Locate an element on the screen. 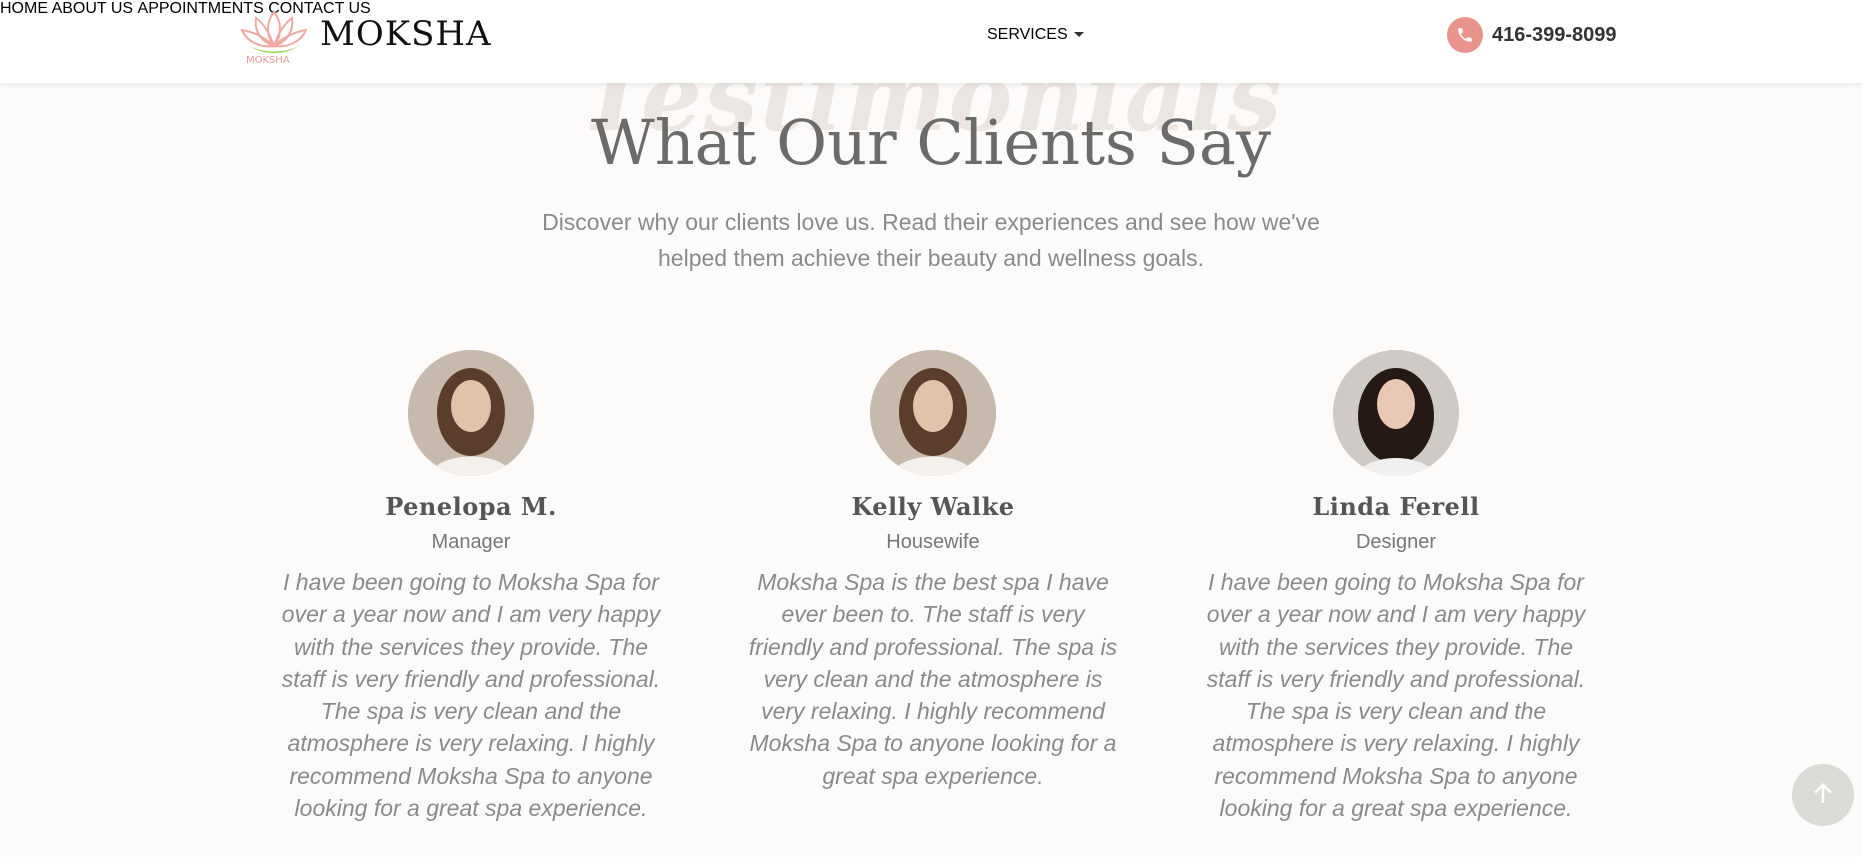 The width and height of the screenshot is (1862, 857). nav-about-us: ABOUT US is located at coordinates (93, 8).